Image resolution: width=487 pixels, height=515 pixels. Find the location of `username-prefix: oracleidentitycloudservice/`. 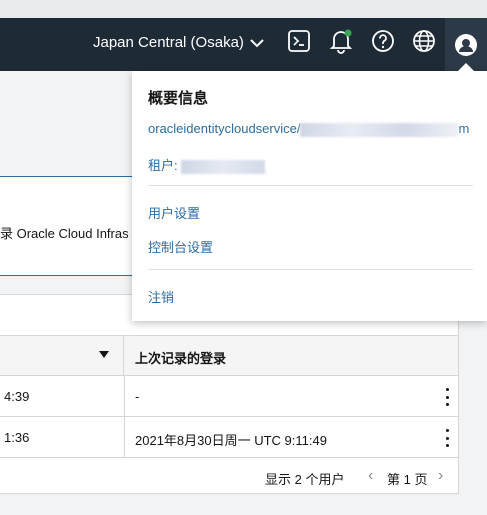

username-prefix: oracleidentitycloudservice/ is located at coordinates (224, 128).